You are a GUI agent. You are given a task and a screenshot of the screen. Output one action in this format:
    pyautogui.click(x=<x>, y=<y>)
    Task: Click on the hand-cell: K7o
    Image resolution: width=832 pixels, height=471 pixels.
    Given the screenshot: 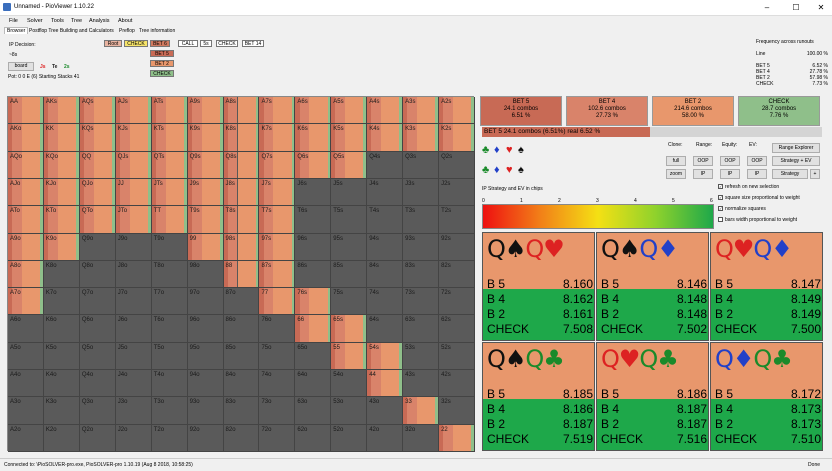 What is the action you would take?
    pyautogui.click(x=61, y=302)
    